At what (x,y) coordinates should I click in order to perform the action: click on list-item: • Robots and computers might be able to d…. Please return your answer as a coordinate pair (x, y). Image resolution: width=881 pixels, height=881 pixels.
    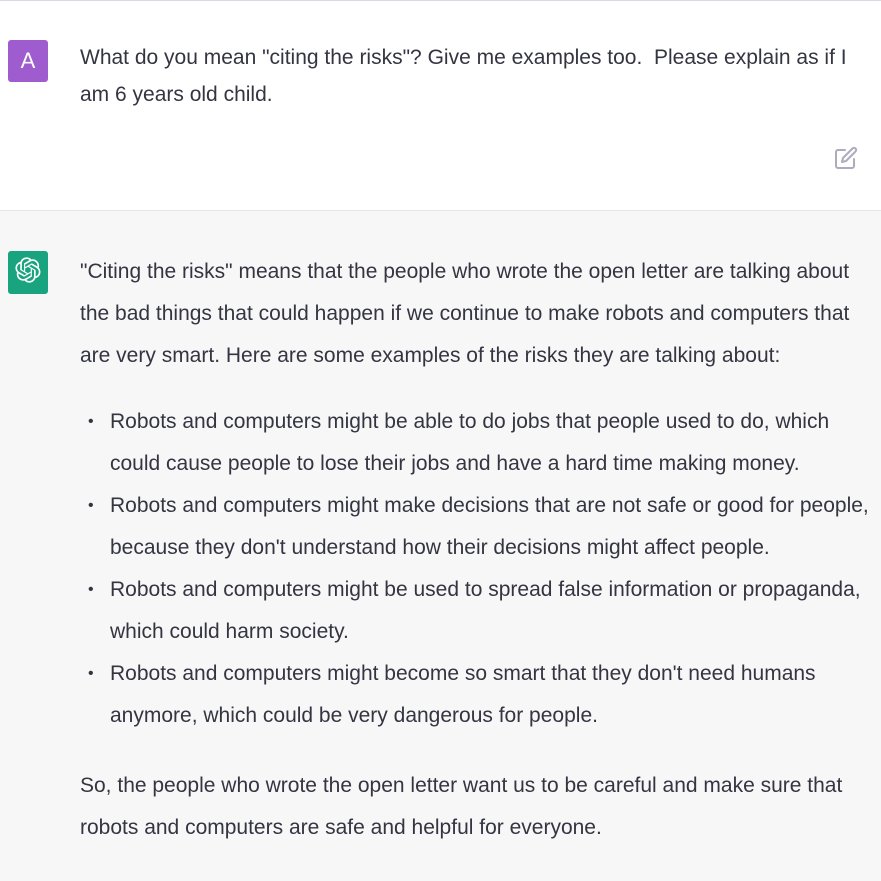
    Looking at the image, I should click on (475, 443).